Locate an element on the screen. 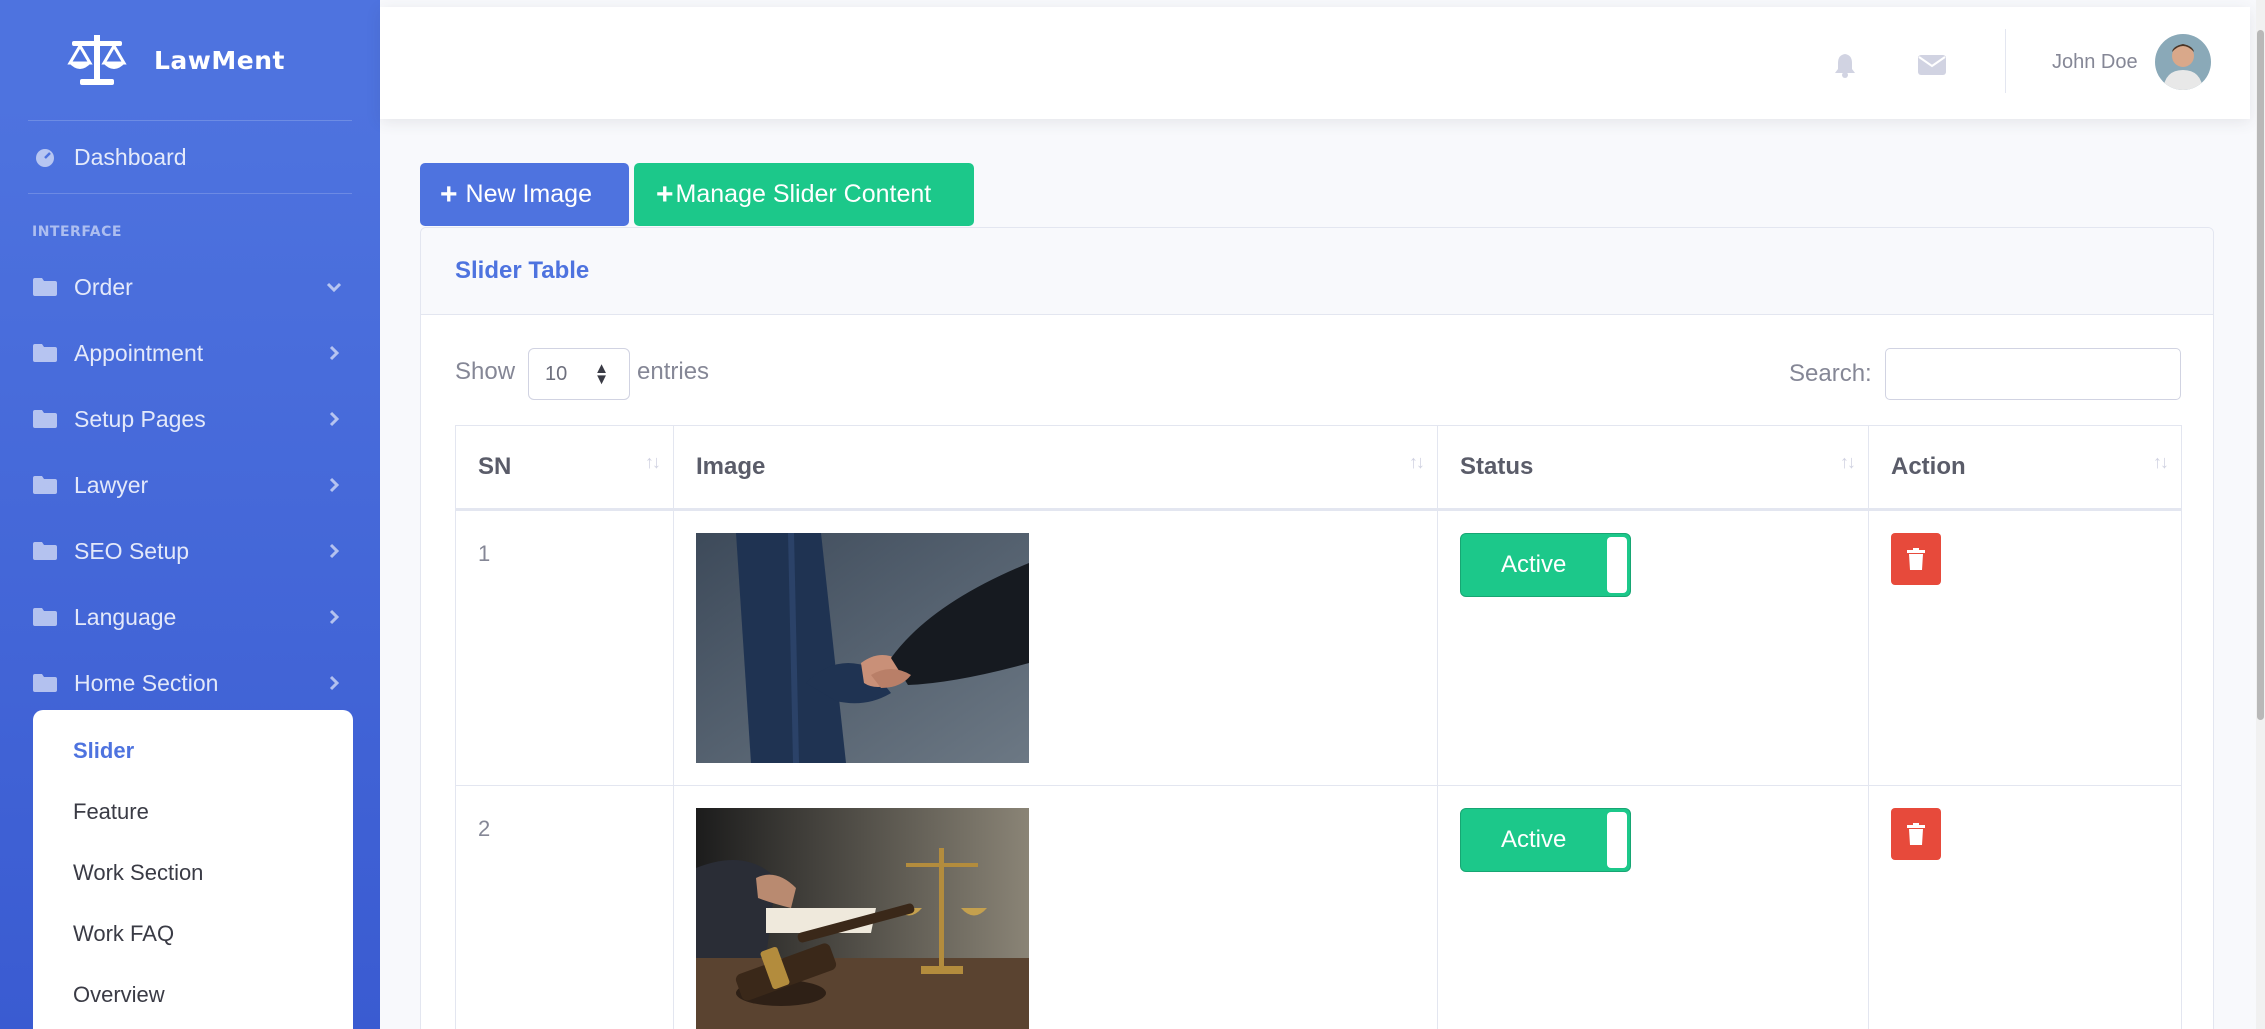 The height and width of the screenshot is (1029, 2265). sidebar-item-label: Order is located at coordinates (103, 286).